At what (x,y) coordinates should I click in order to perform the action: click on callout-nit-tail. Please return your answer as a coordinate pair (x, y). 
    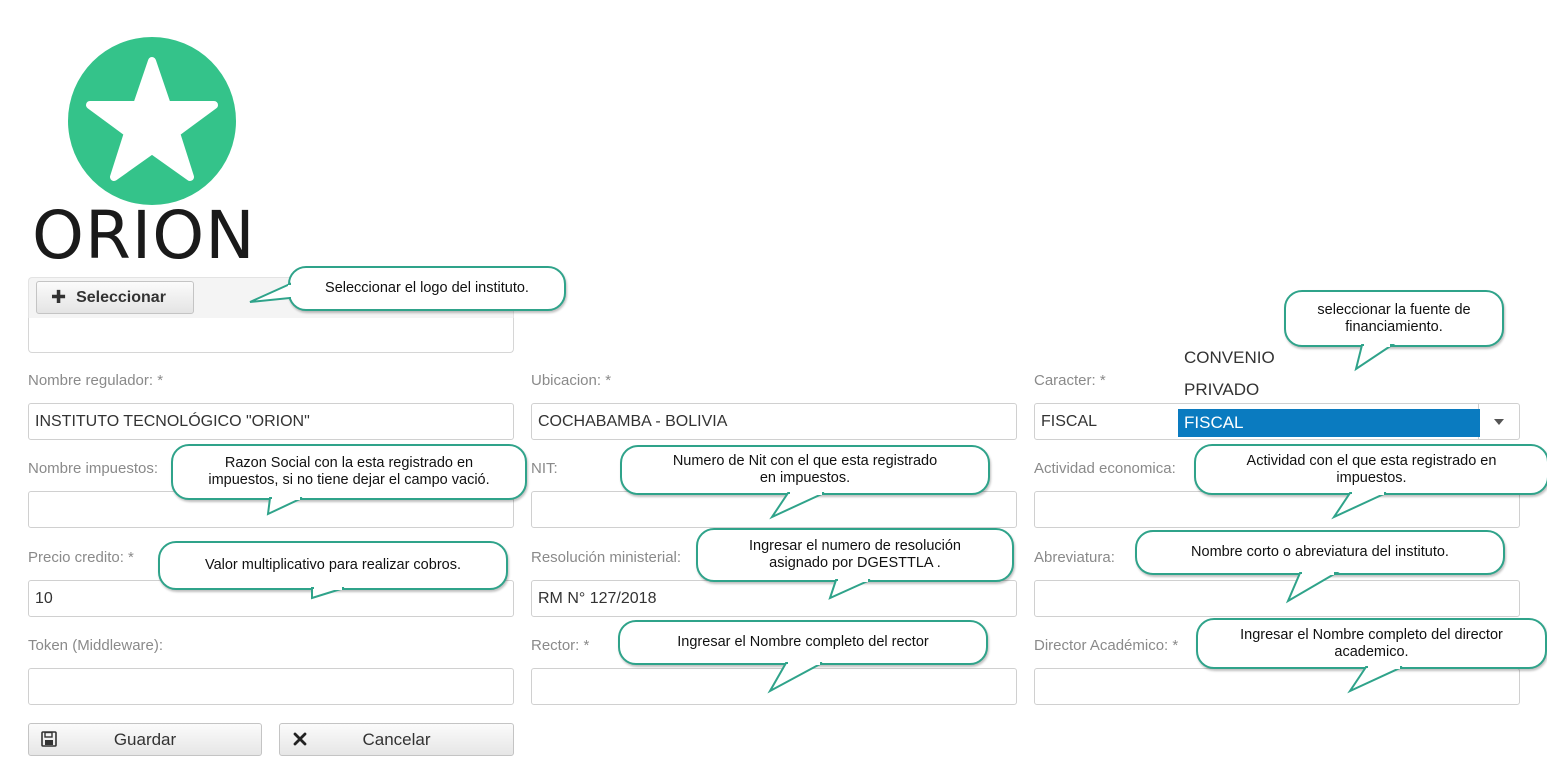
    Looking at the image, I should click on (797, 505).